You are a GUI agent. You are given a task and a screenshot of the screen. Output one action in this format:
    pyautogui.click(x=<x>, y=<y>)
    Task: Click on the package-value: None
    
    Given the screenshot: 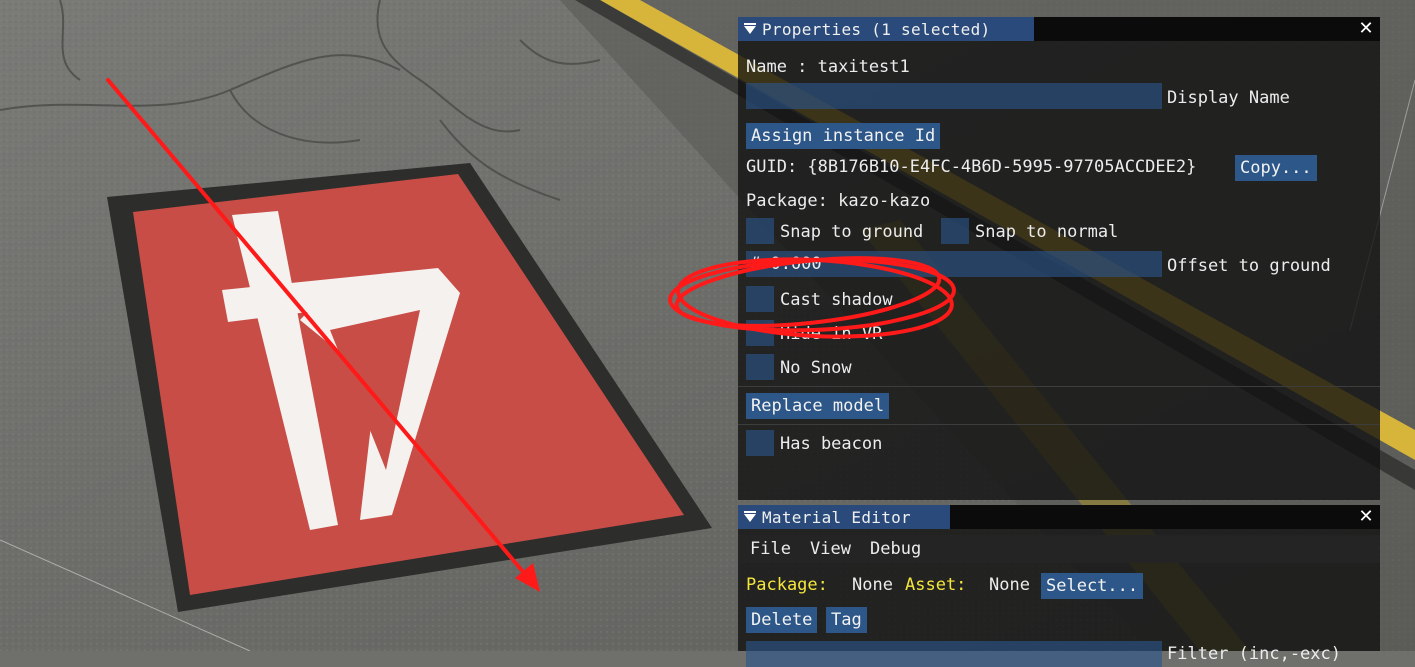 What is the action you would take?
    pyautogui.click(x=872, y=585)
    